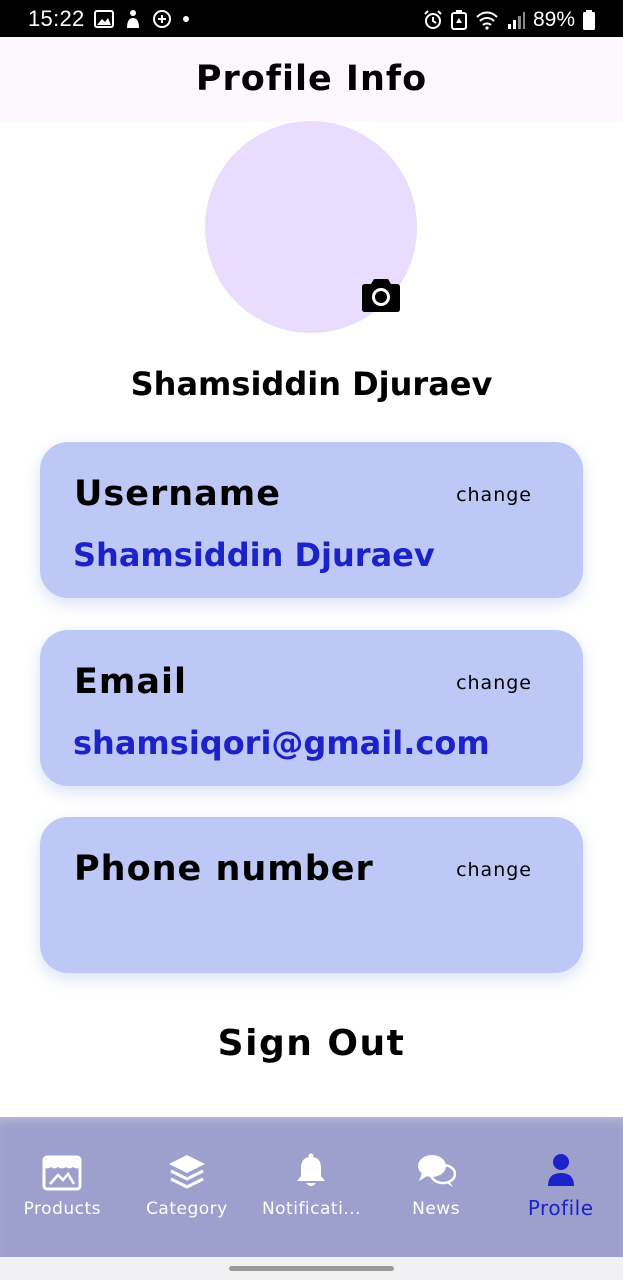 This screenshot has width=623, height=1280. Describe the element at coordinates (487, 20) in the screenshot. I see `wifi-icon` at that location.